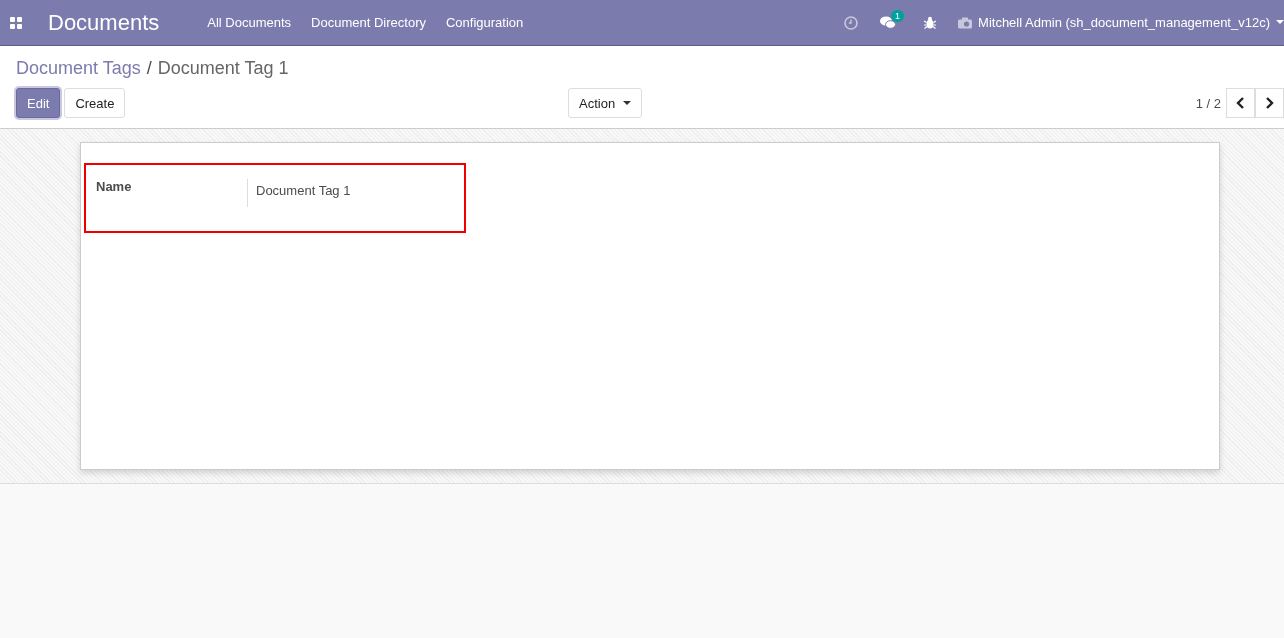 Image resolution: width=1284 pixels, height=638 pixels. Describe the element at coordinates (851, 22) in the screenshot. I see `clock-icon` at that location.